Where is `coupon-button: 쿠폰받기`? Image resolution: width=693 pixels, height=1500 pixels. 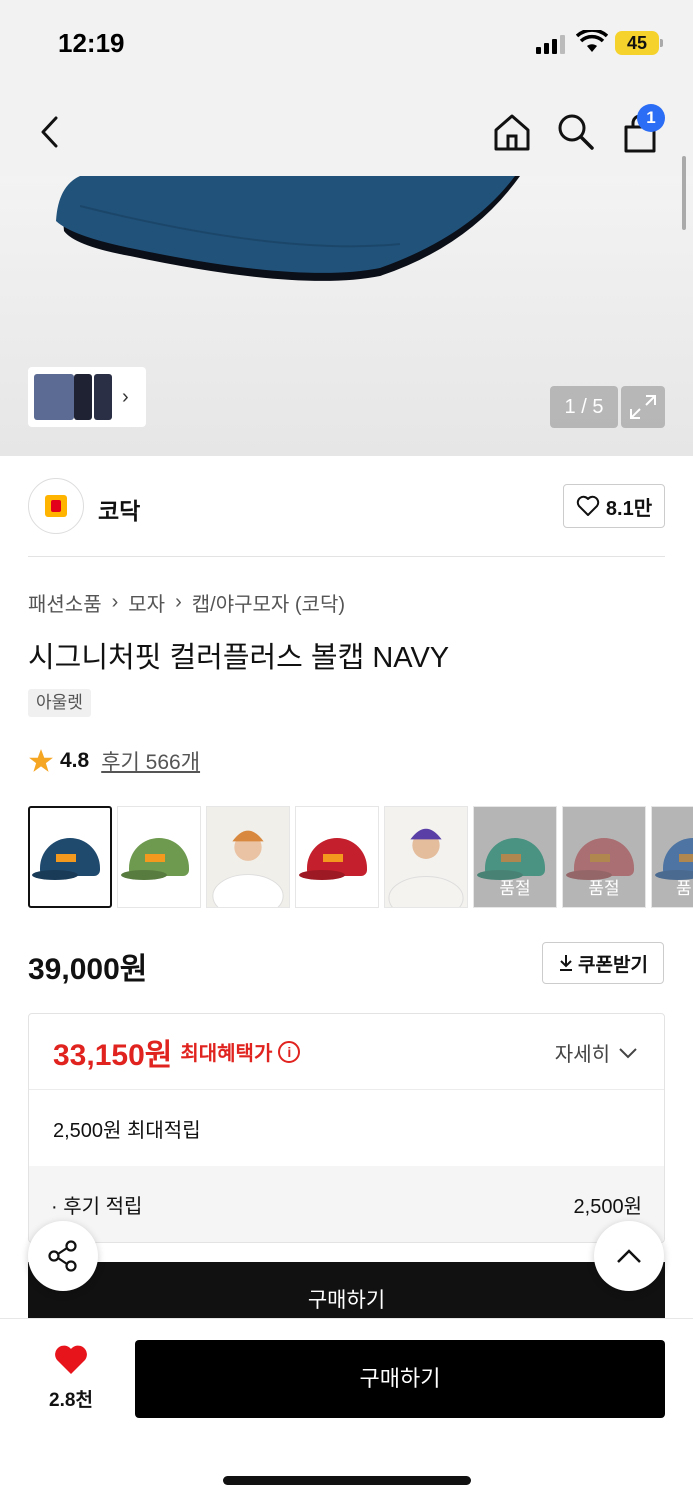 coupon-button: 쿠폰받기 is located at coordinates (603, 963).